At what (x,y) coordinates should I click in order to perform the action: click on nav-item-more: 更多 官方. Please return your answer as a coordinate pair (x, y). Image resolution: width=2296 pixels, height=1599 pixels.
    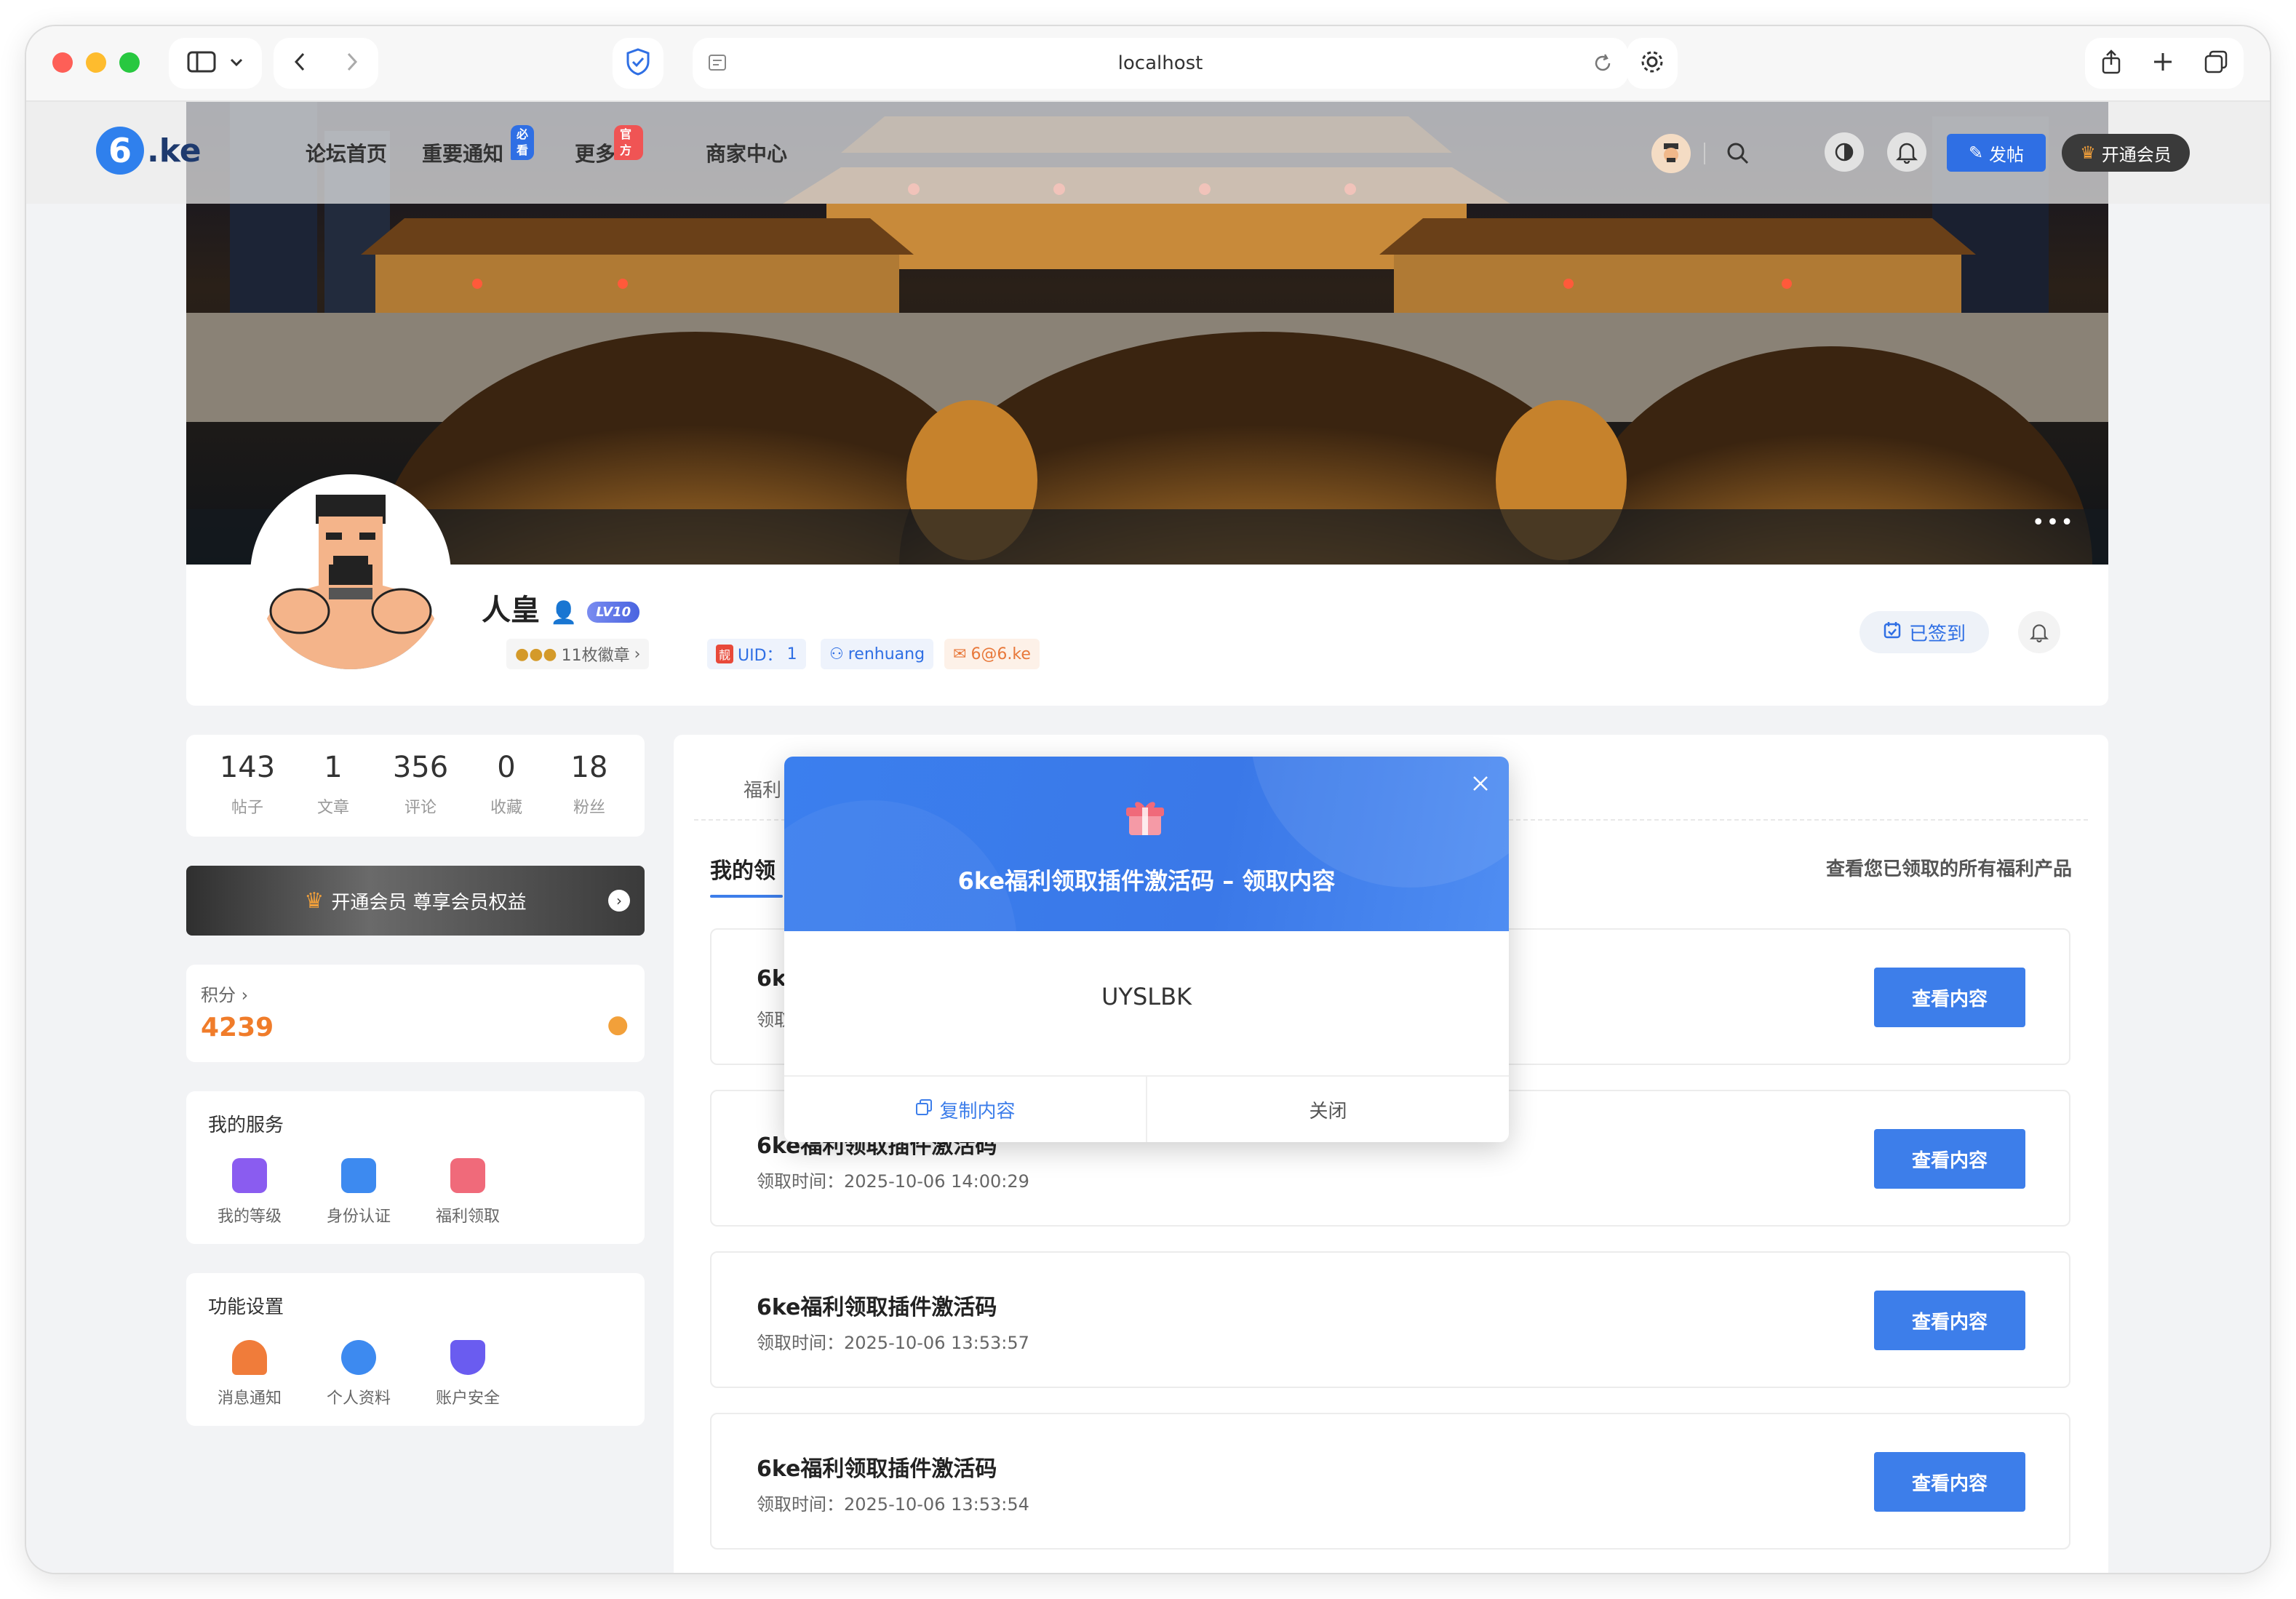
    Looking at the image, I should click on (609, 146).